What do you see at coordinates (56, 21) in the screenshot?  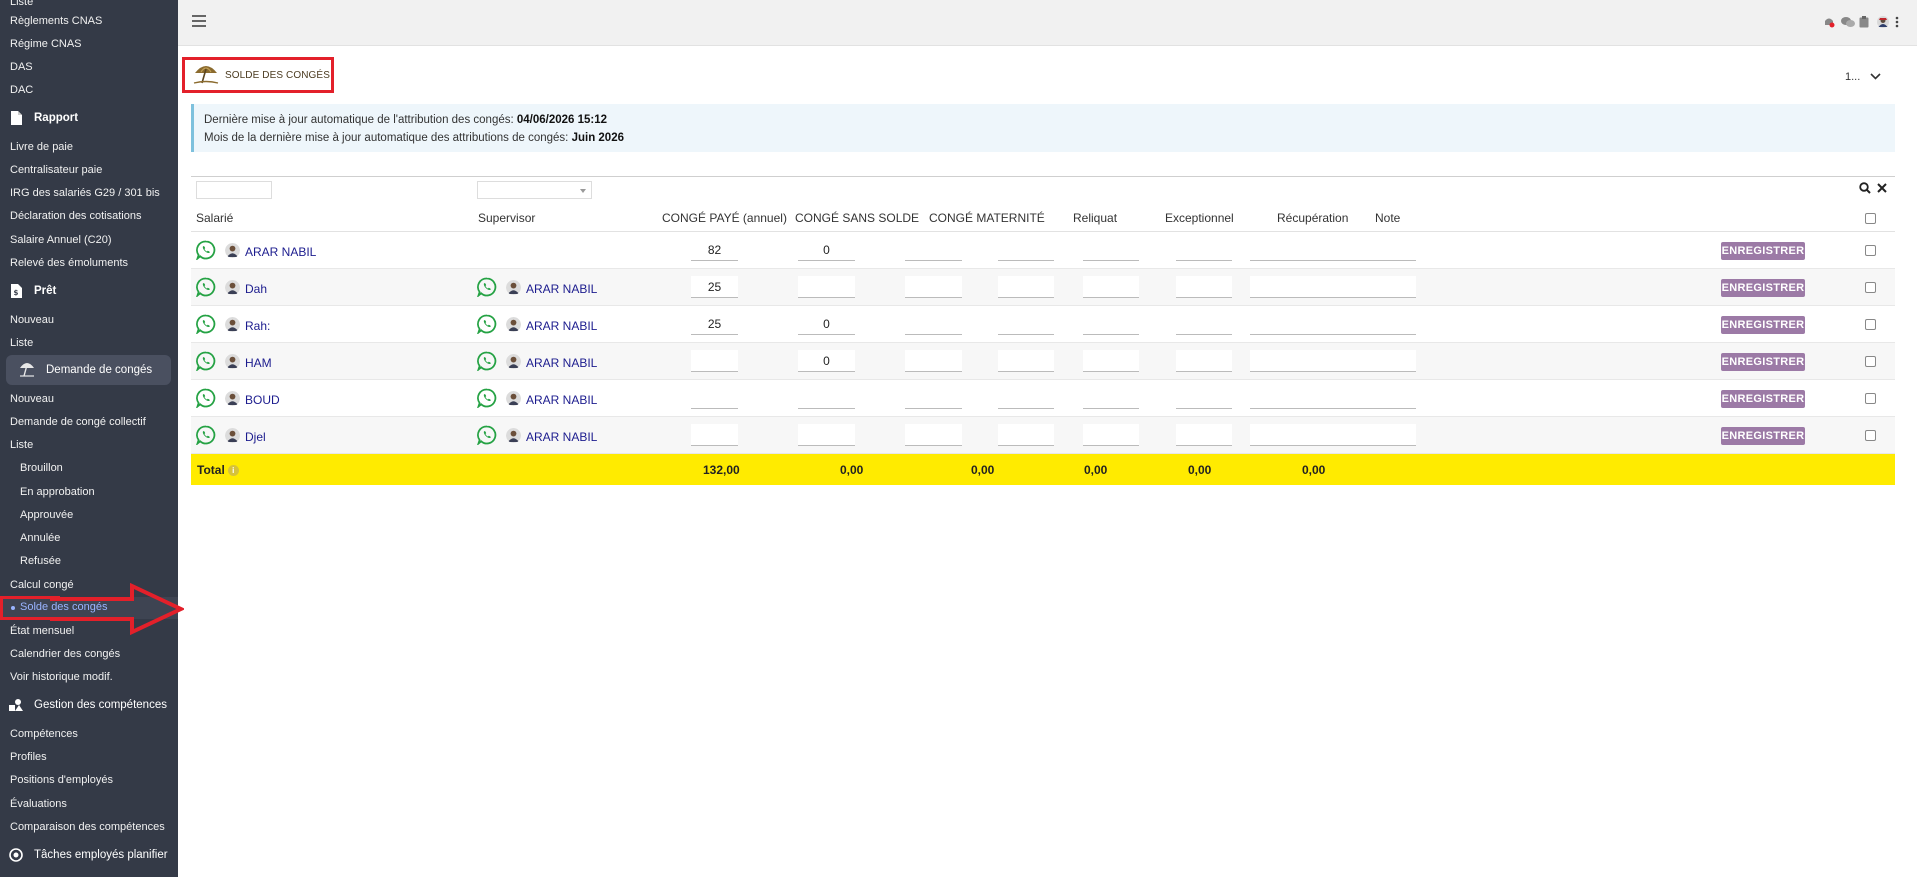 I see `sidebar-item-reglements-cnas: Règlements CNAS` at bounding box center [56, 21].